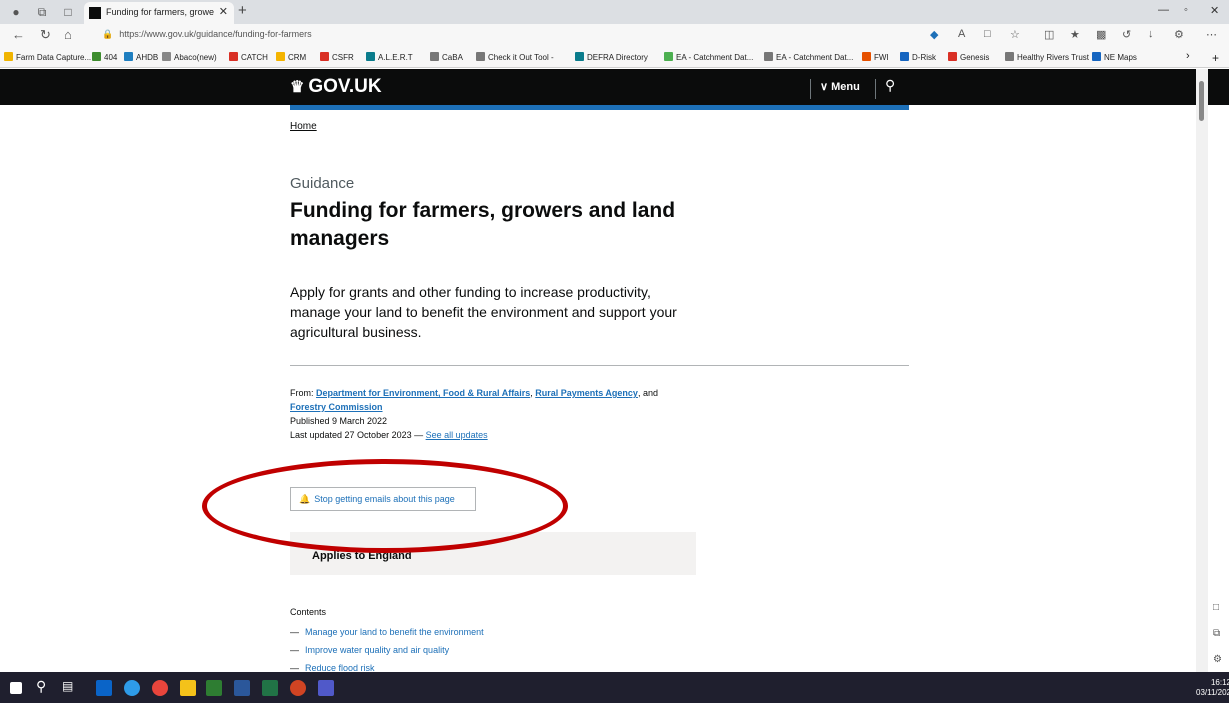 Image resolution: width=1229 pixels, height=703 pixels. I want to click on breadcrumb-home-link: Home, so click(303, 126).